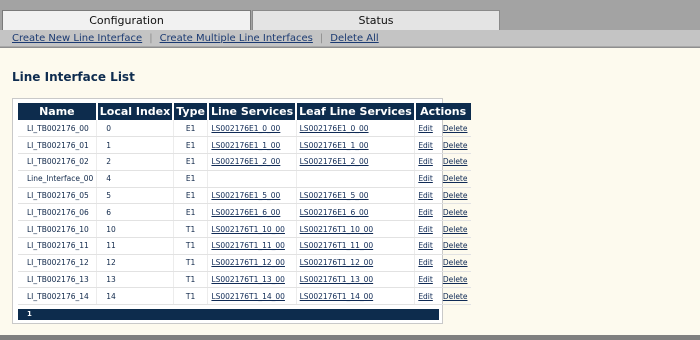 The width and height of the screenshot is (700, 340). I want to click on line-service-link: LS002176E1_0_00, so click(245, 128).